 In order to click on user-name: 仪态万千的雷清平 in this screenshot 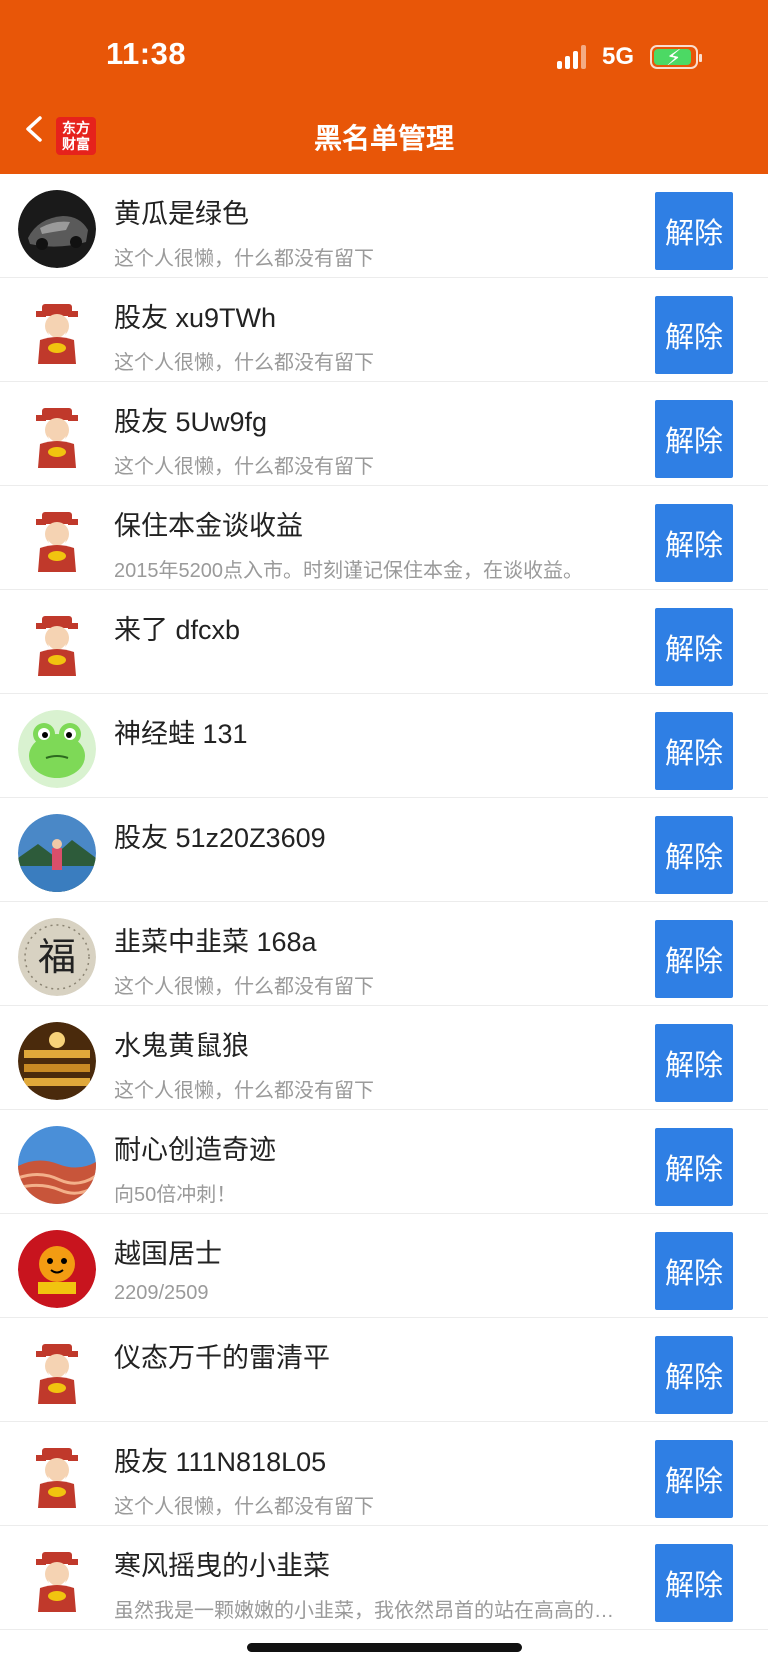, I will do `click(222, 1358)`.